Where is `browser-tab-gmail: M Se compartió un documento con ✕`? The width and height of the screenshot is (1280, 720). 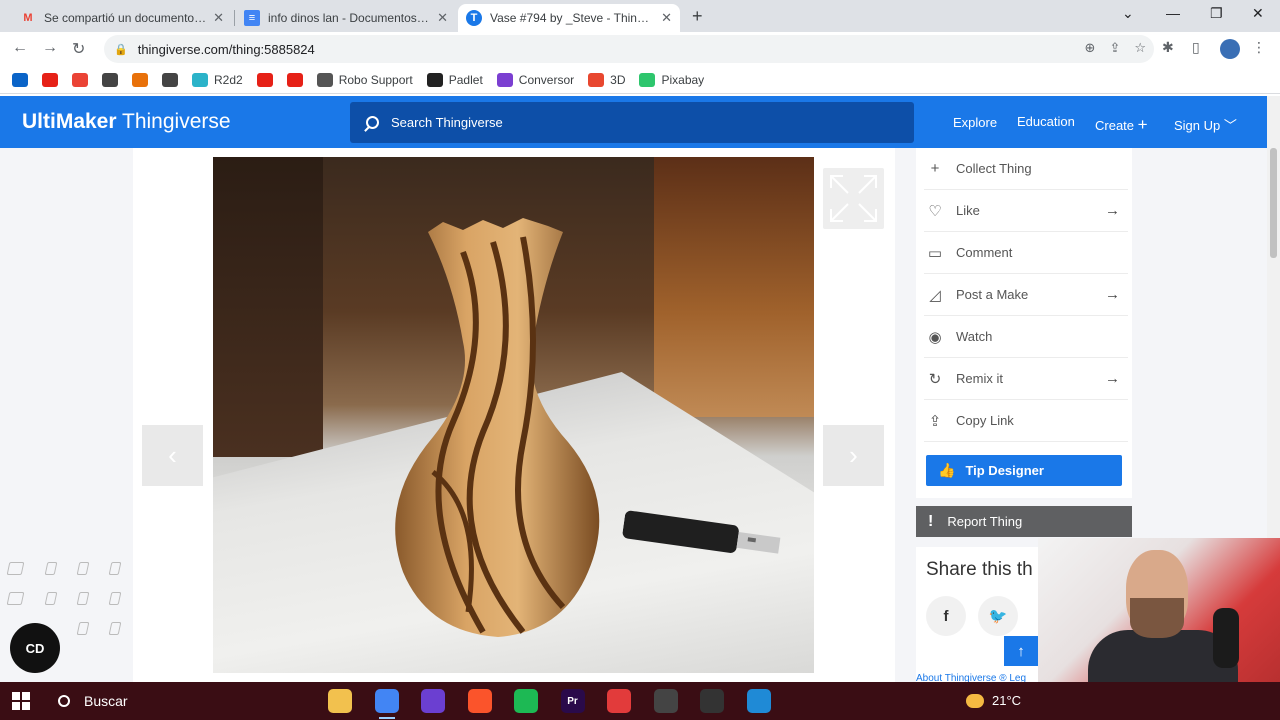
browser-tab-gmail: M Se compartió un documento con ✕ is located at coordinates (122, 18).